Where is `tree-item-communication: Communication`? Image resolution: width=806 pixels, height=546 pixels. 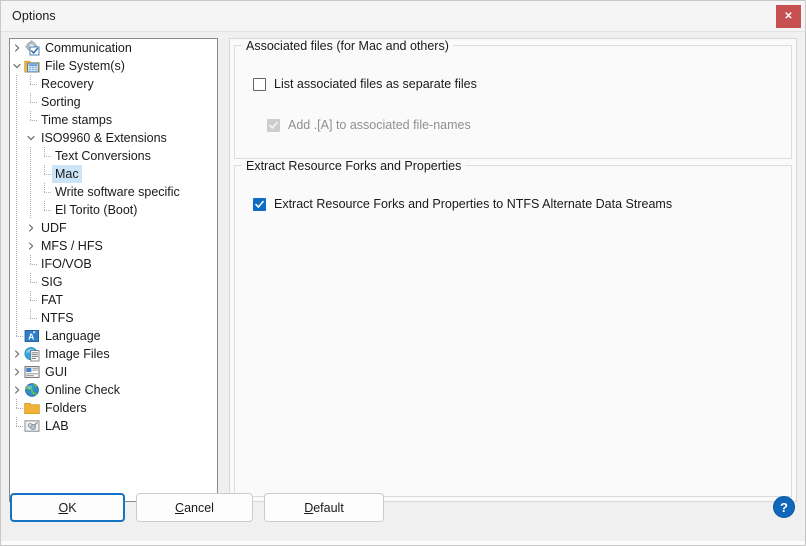 tree-item-communication: Communication is located at coordinates (113, 48).